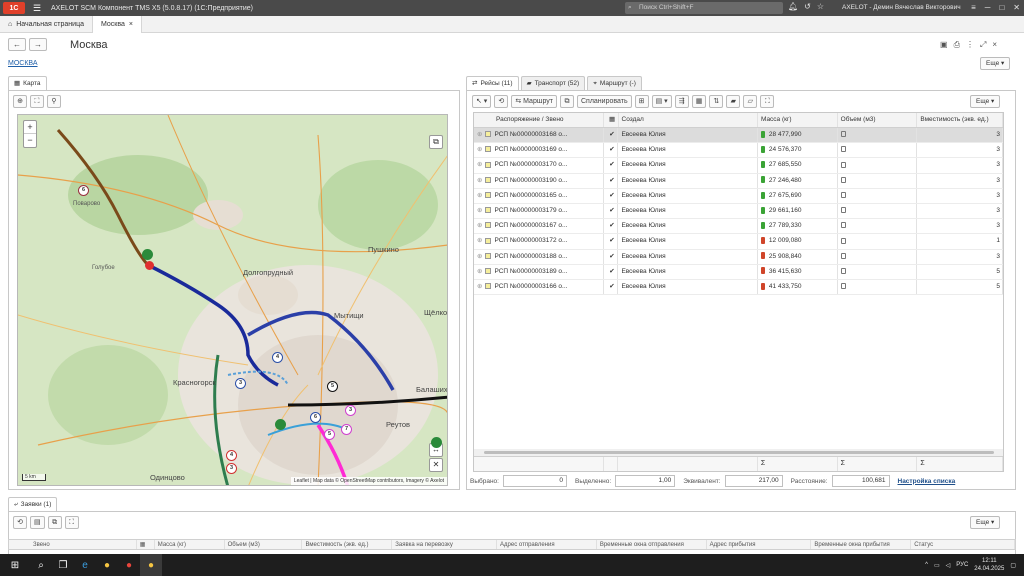  I want to click on notifications-icon: ▢, so click(1013, 565).